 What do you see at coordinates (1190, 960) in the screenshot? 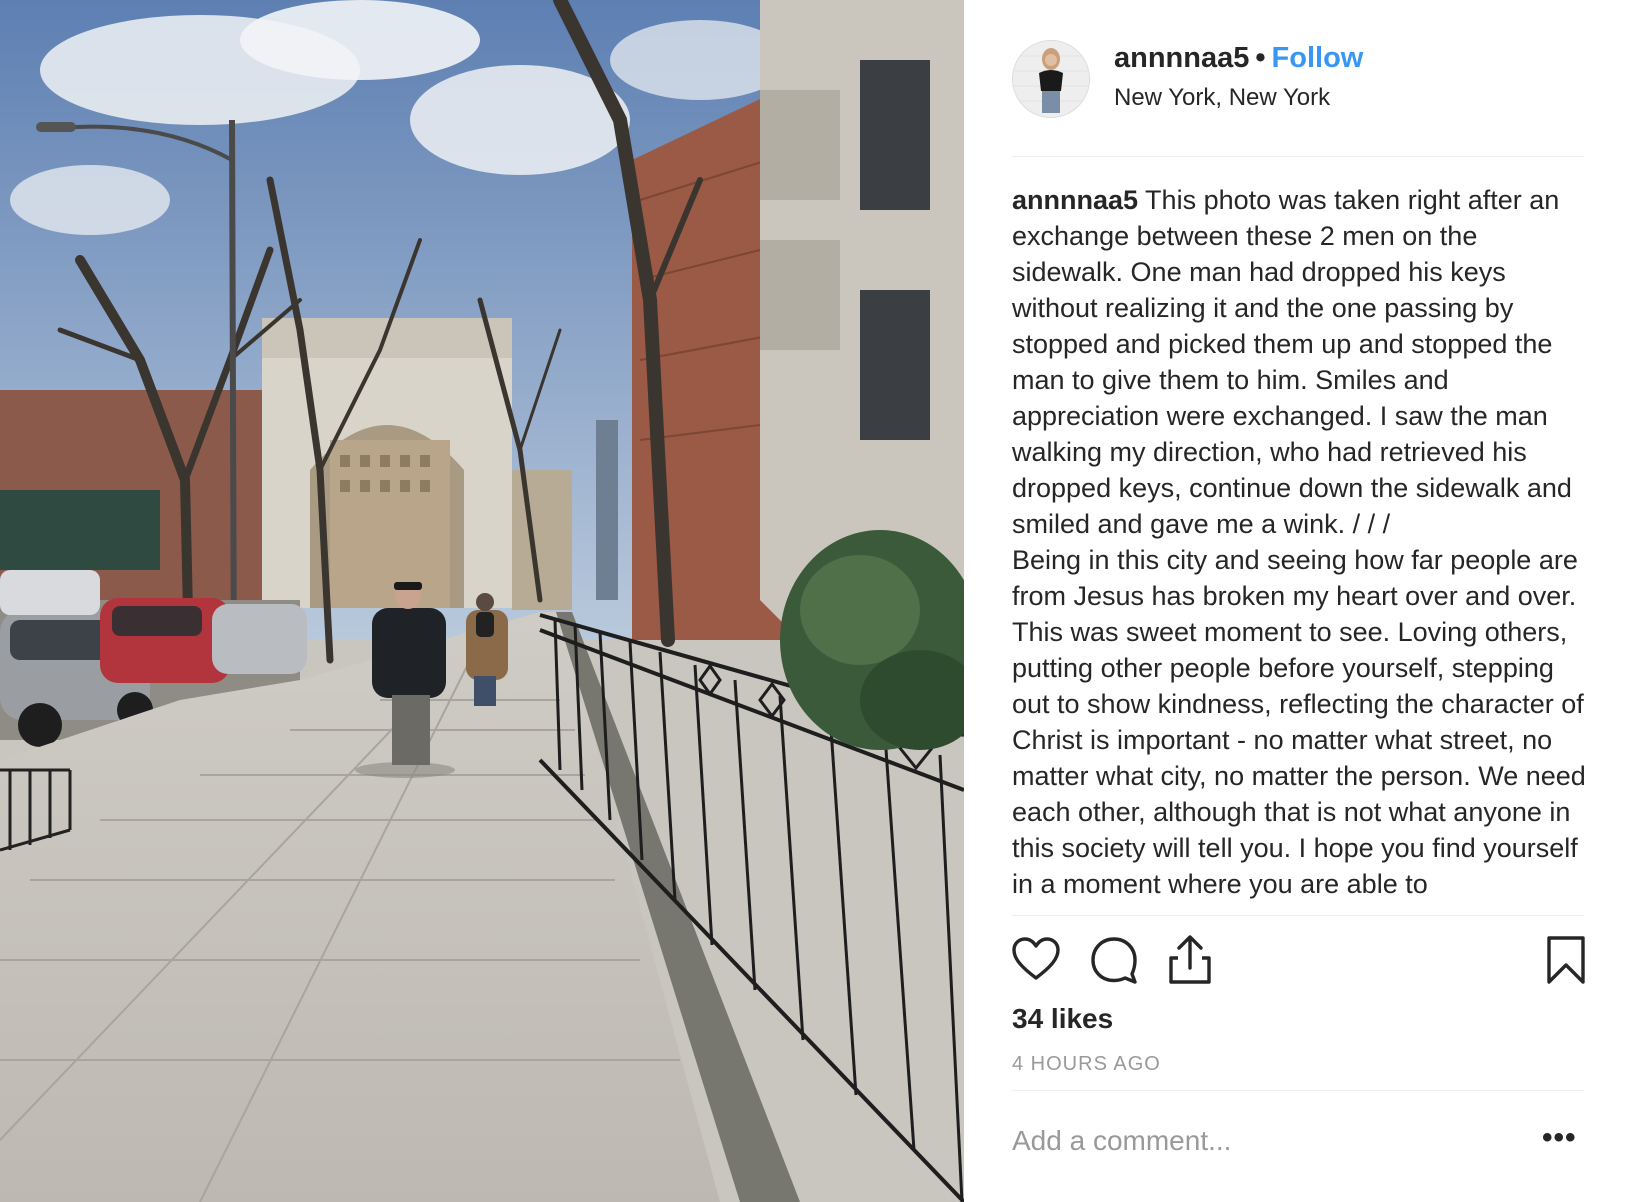
I see `share-icon` at bounding box center [1190, 960].